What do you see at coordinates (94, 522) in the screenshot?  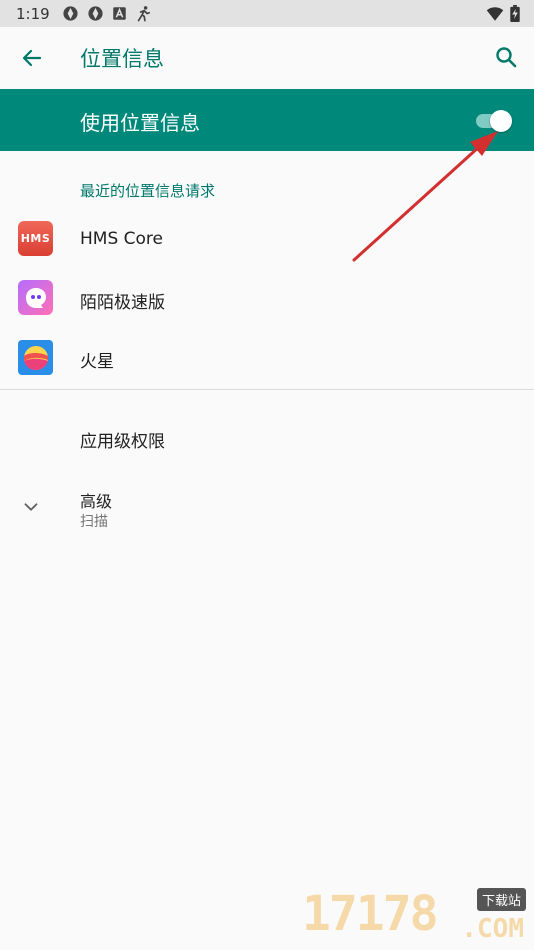 I see `advanced-subtitle: 扫描` at bounding box center [94, 522].